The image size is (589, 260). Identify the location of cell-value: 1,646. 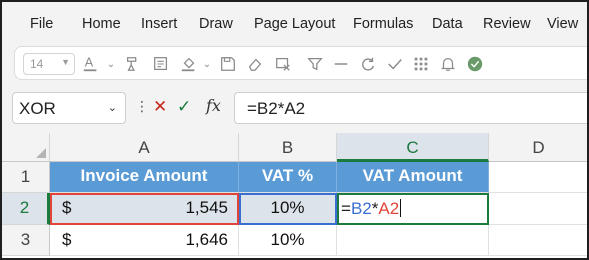
(206, 239).